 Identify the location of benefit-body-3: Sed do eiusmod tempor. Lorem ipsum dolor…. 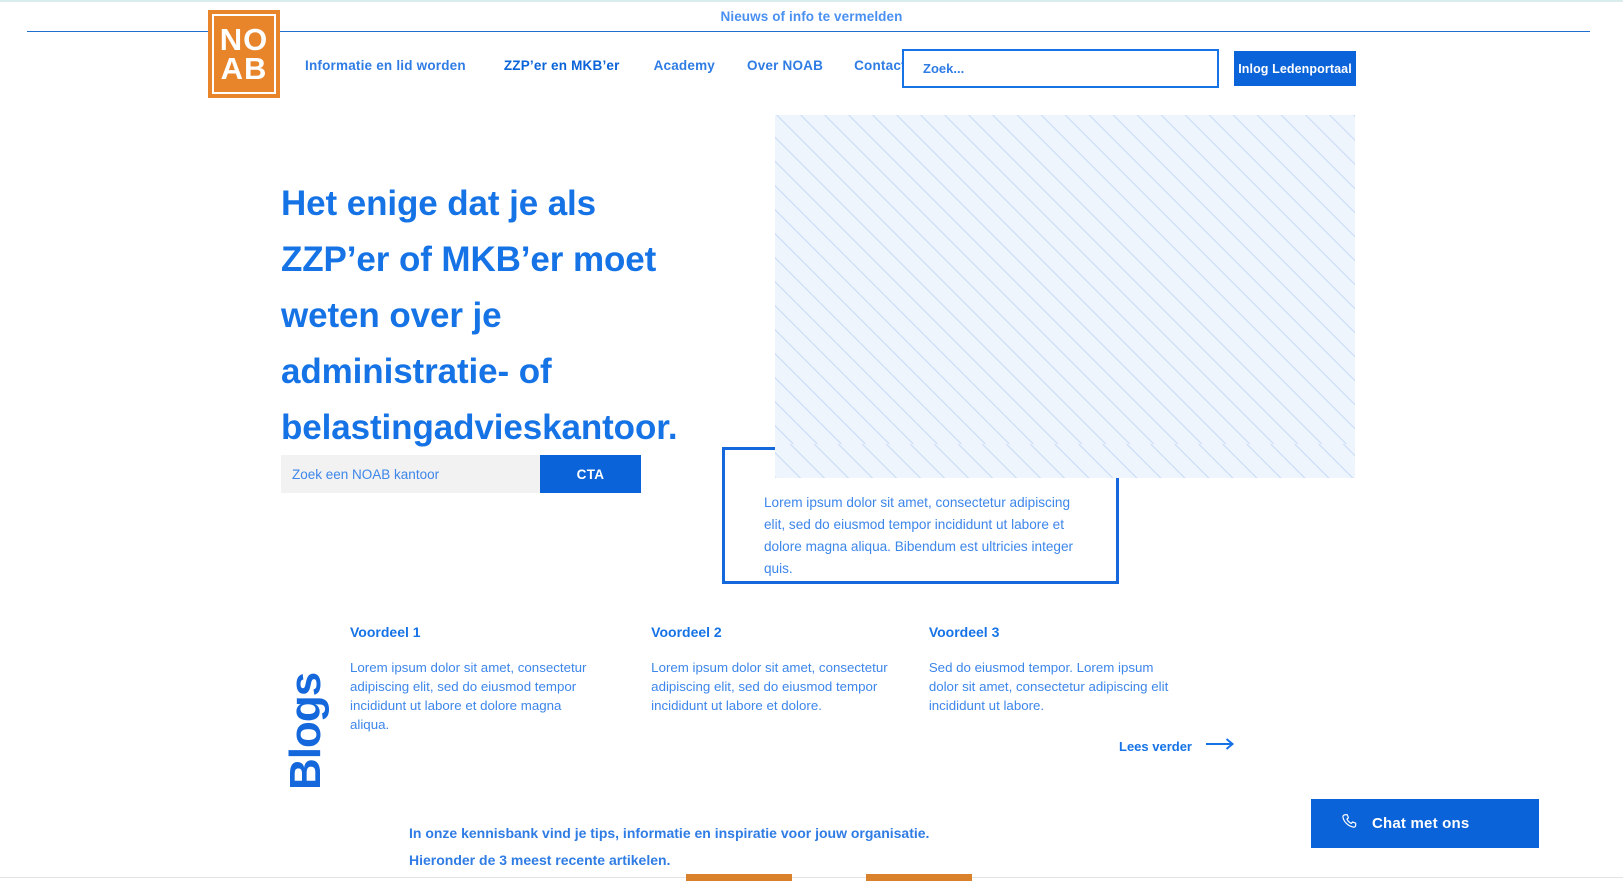
(1048, 686).